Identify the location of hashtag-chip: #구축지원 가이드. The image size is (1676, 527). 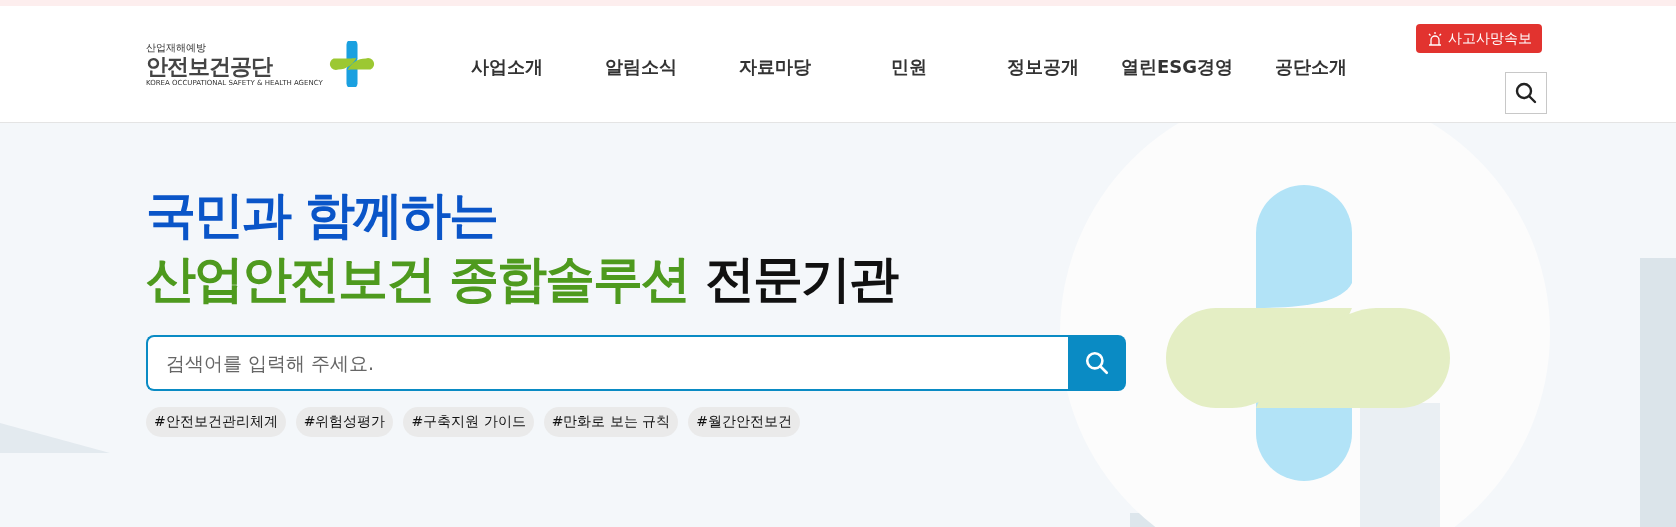
(468, 422).